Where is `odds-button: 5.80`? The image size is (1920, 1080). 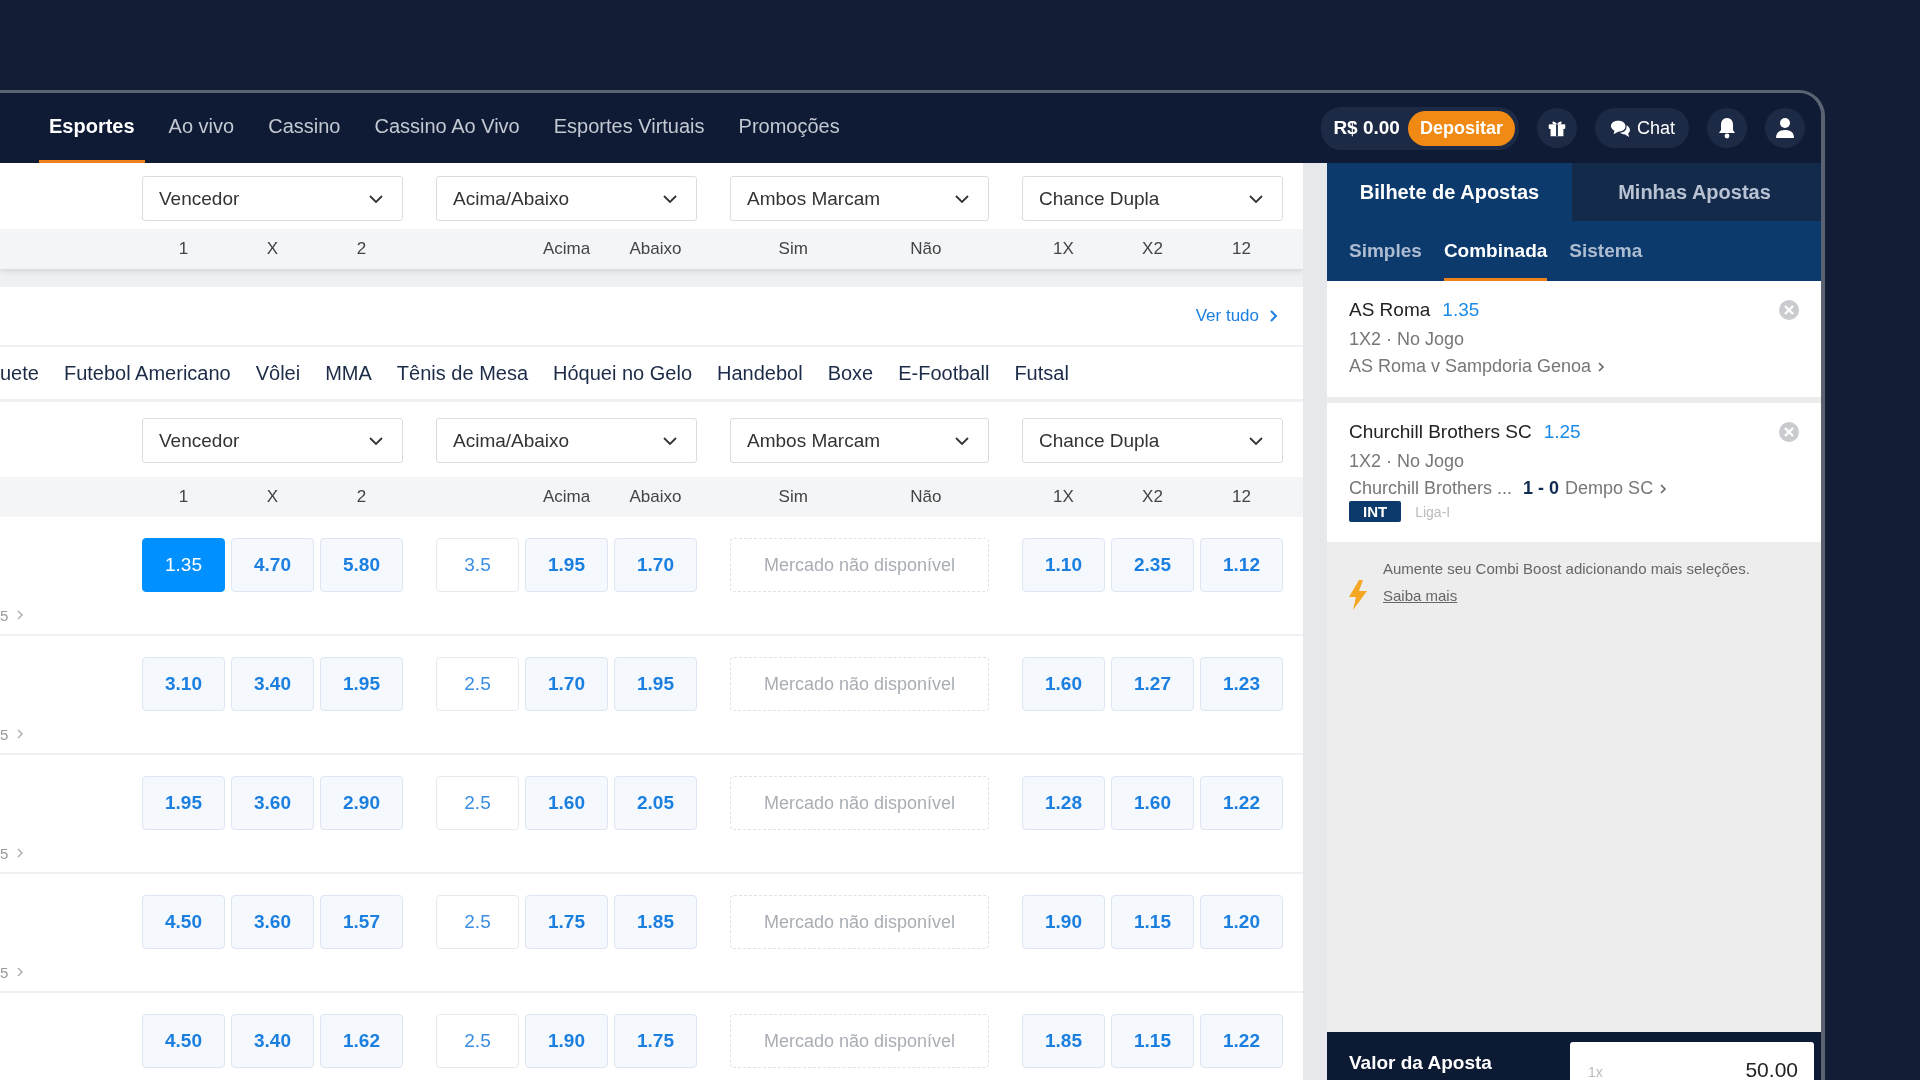
odds-button: 5.80 is located at coordinates (361, 565).